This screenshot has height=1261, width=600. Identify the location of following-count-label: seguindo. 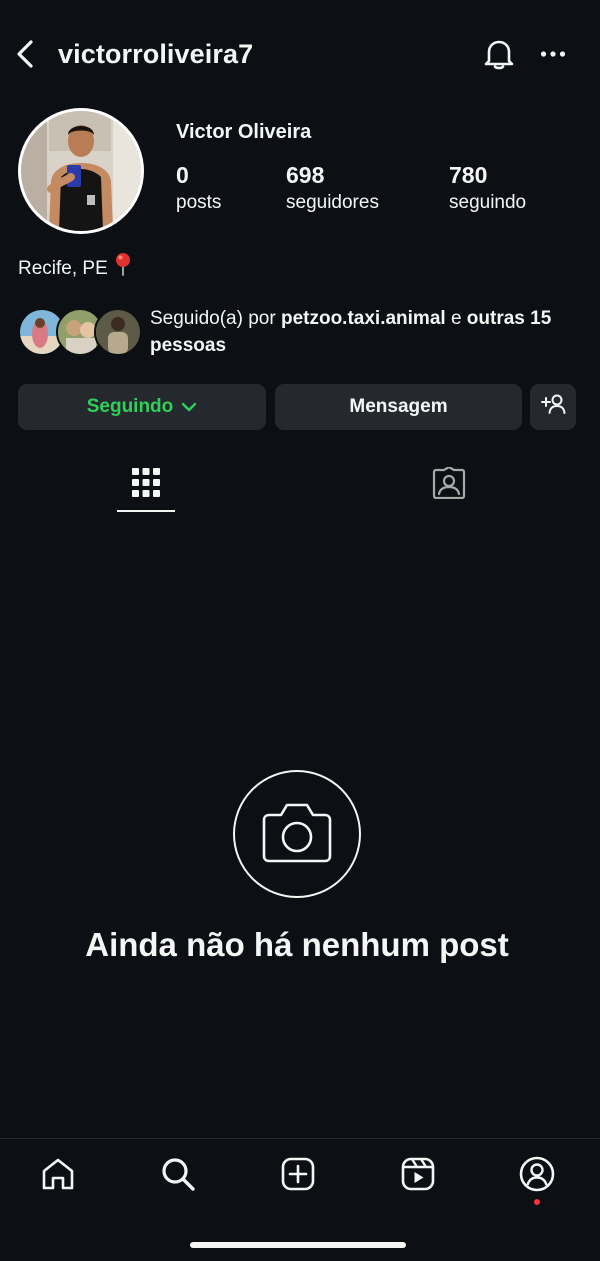
(488, 202).